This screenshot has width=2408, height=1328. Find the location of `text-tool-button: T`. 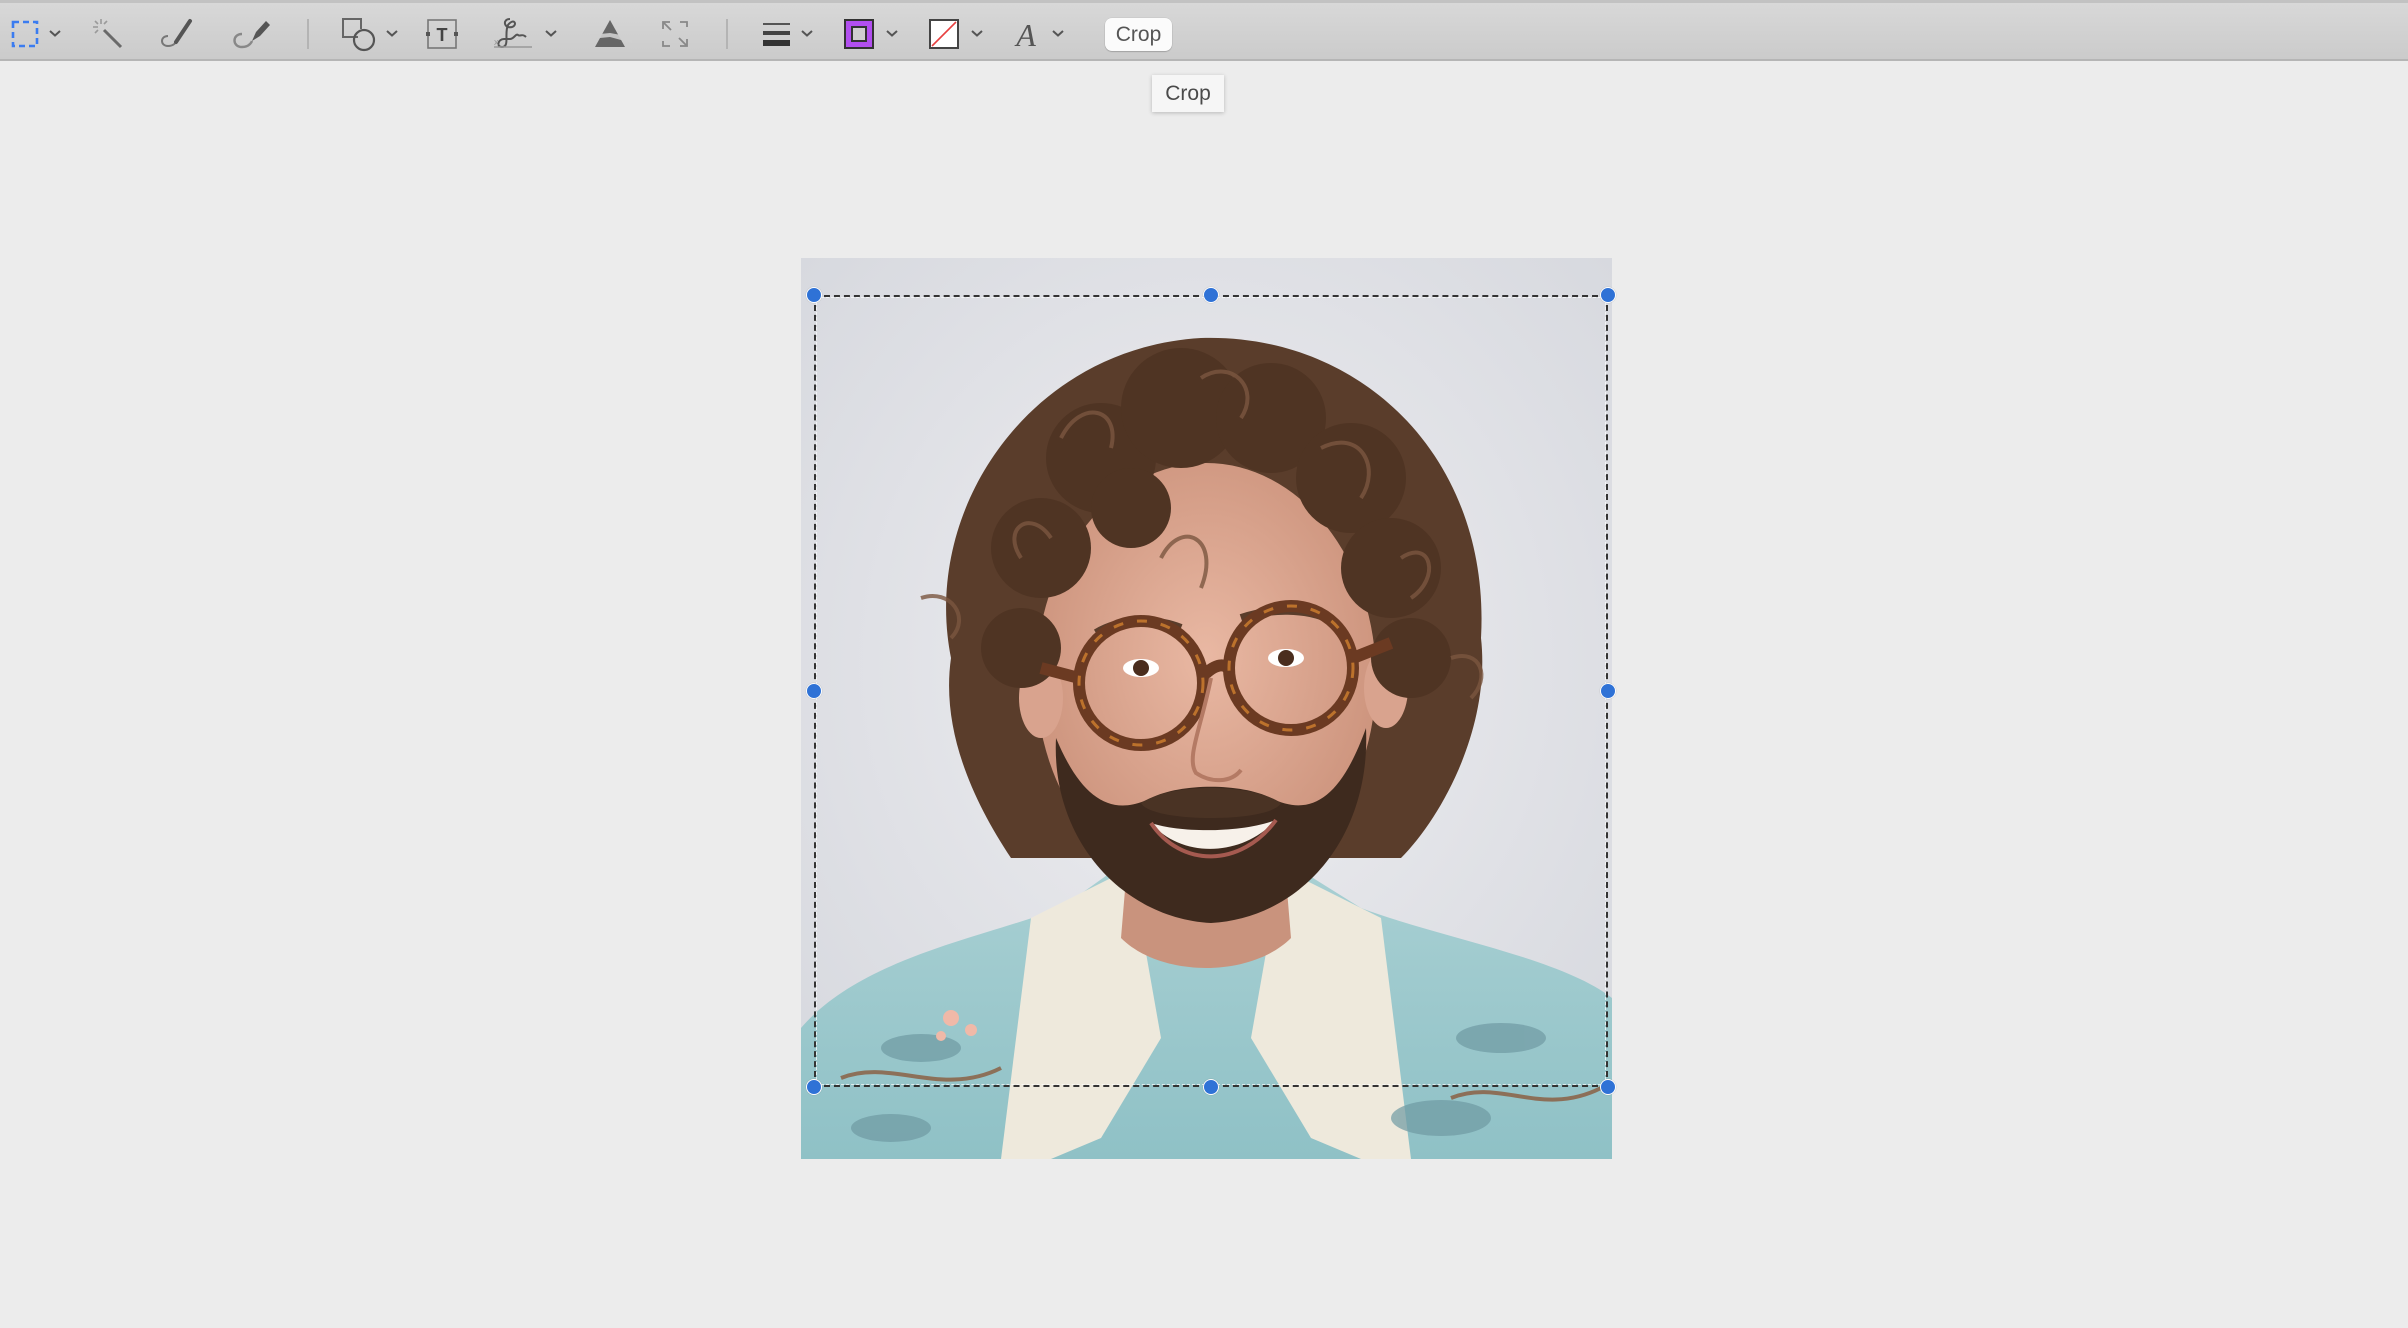

text-tool-button: T is located at coordinates (442, 34).